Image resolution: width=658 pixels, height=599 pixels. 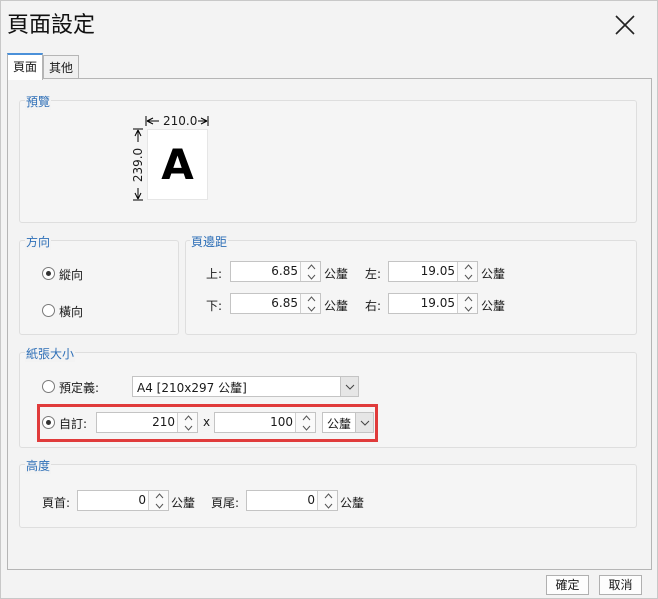 I want to click on paper-size-group-label: 紙張大小, so click(x=50, y=353).